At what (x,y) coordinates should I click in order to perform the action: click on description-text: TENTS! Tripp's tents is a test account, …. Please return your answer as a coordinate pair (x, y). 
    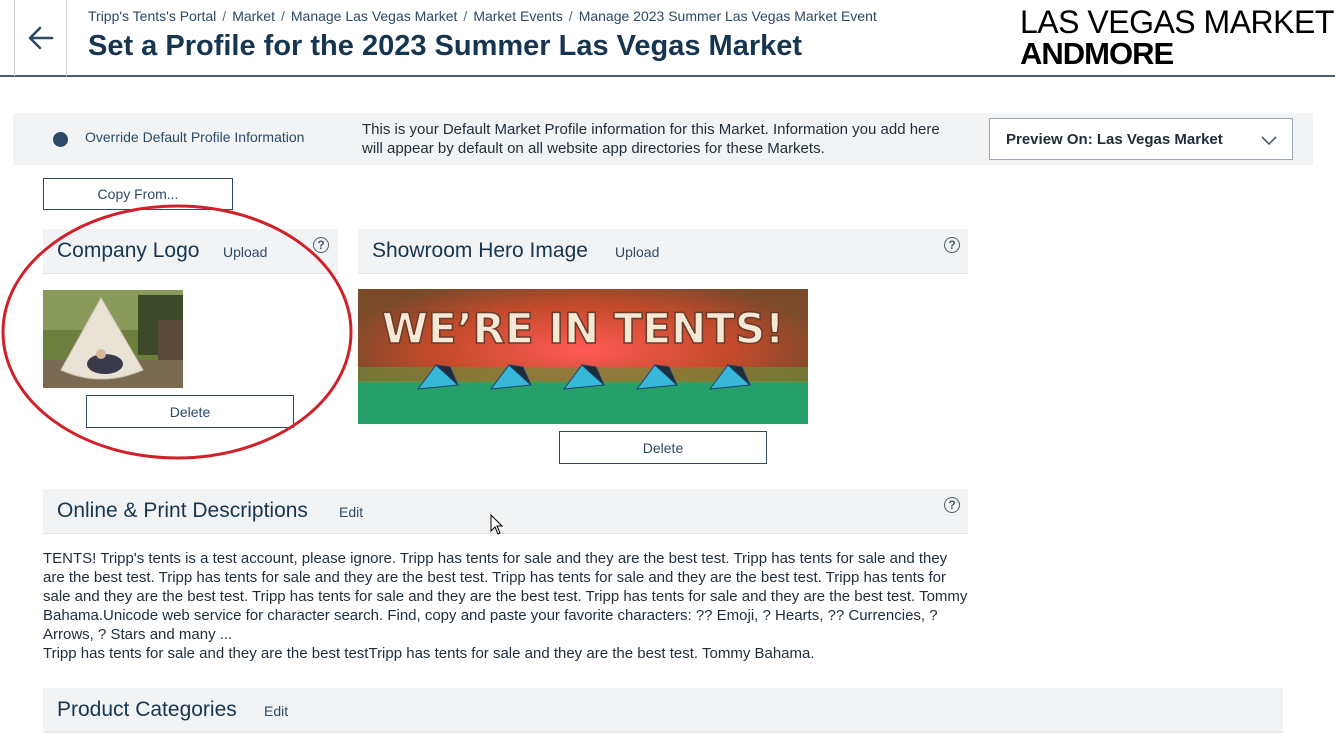
    Looking at the image, I should click on (505, 606).